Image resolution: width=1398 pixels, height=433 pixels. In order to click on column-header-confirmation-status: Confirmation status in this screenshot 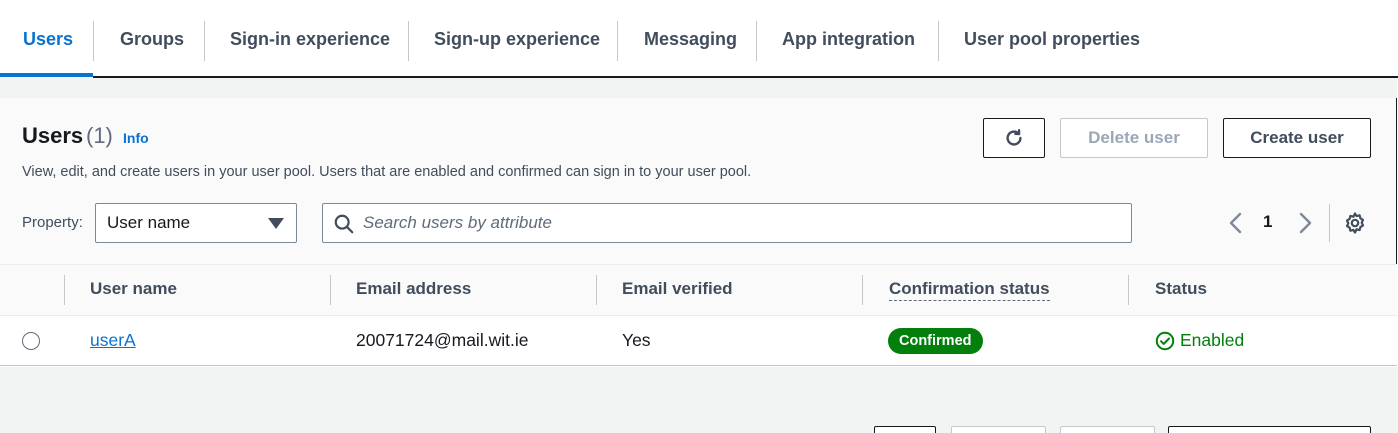, I will do `click(969, 290)`.